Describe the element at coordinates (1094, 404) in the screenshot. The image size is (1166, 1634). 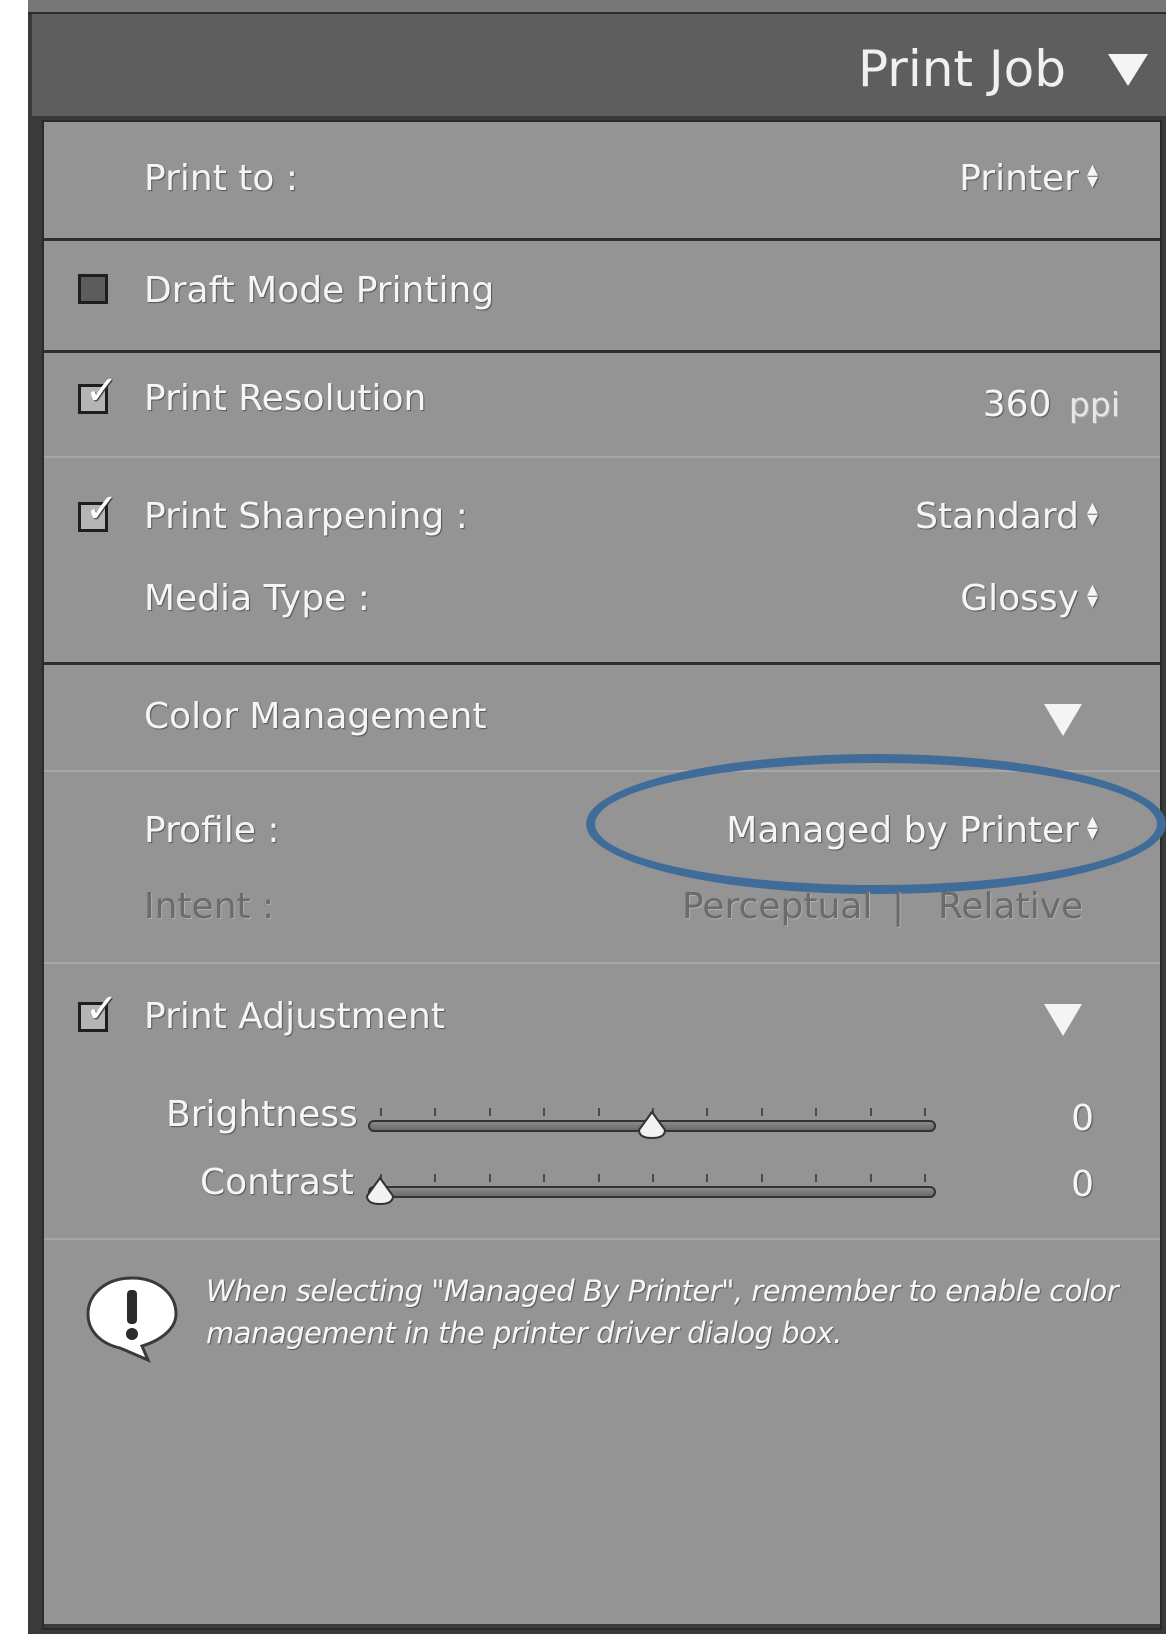
I see `resolution-unit: ppi` at that location.